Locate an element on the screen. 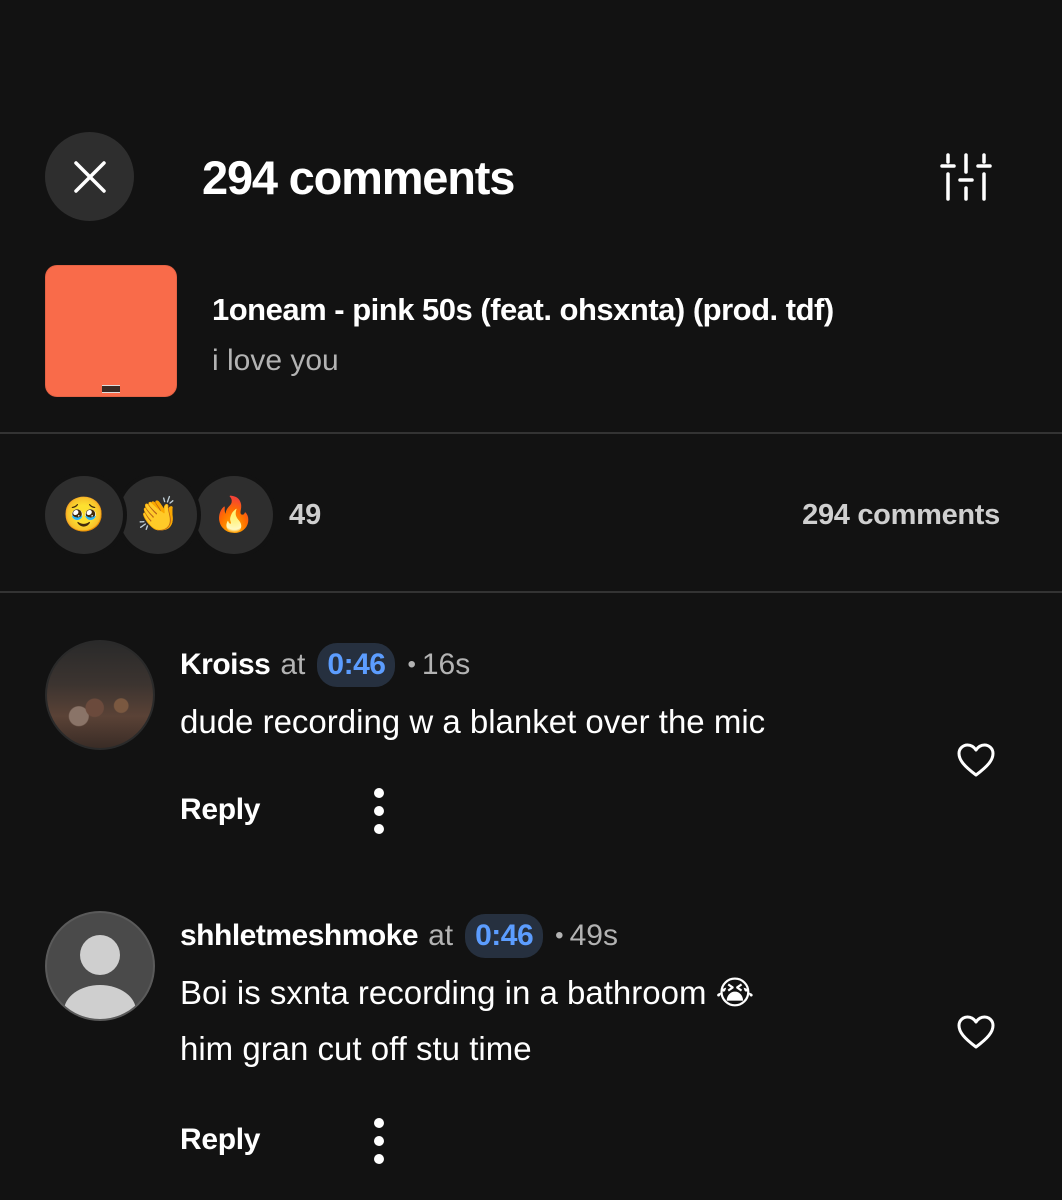 The height and width of the screenshot is (1200, 1062). close-button is located at coordinates (89, 176).